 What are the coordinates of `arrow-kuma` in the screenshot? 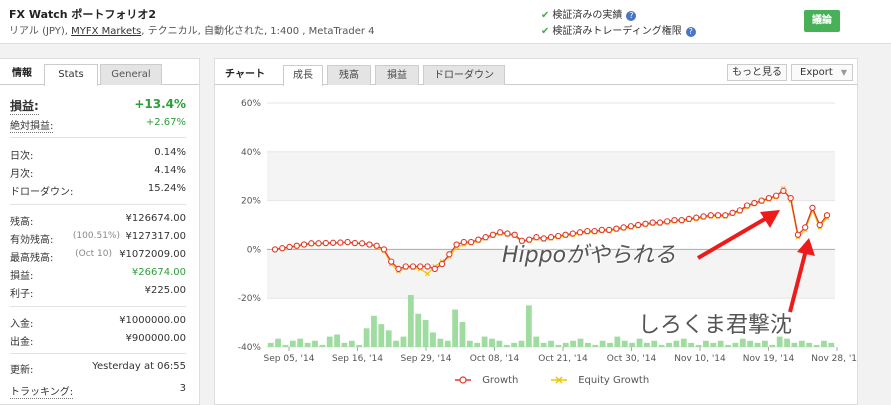 It's located at (801, 275).